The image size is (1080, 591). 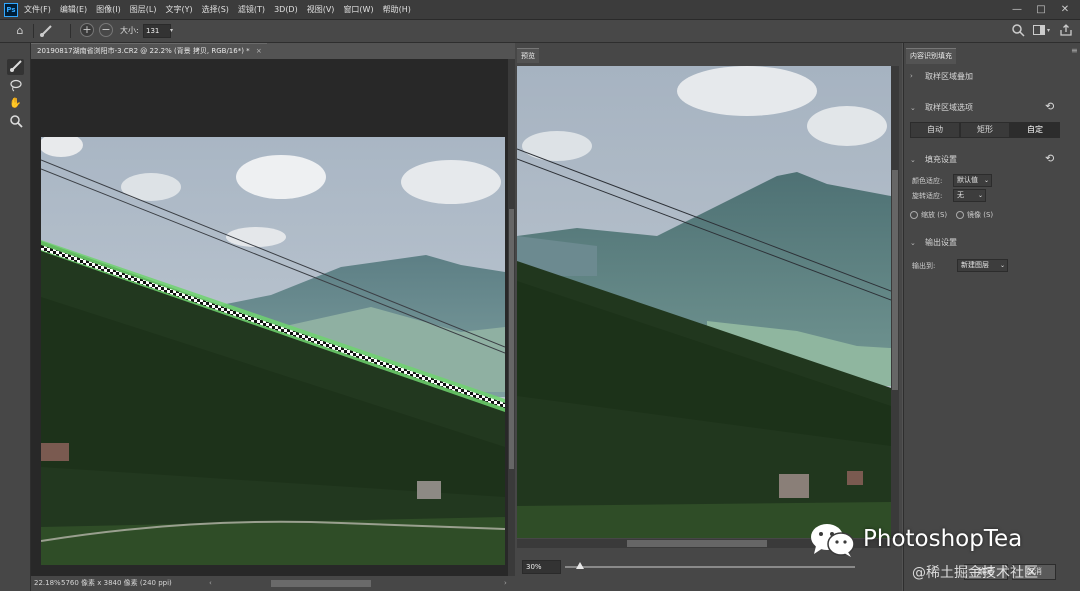 I want to click on preview-zoom-input: 30%, so click(x=541, y=567).